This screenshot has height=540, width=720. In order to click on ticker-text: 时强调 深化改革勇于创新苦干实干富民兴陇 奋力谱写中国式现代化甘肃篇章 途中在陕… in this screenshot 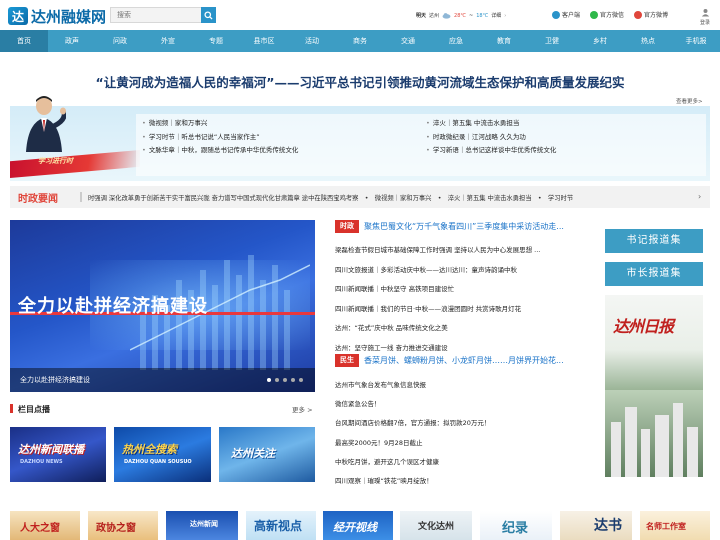, I will do `click(388, 198)`.